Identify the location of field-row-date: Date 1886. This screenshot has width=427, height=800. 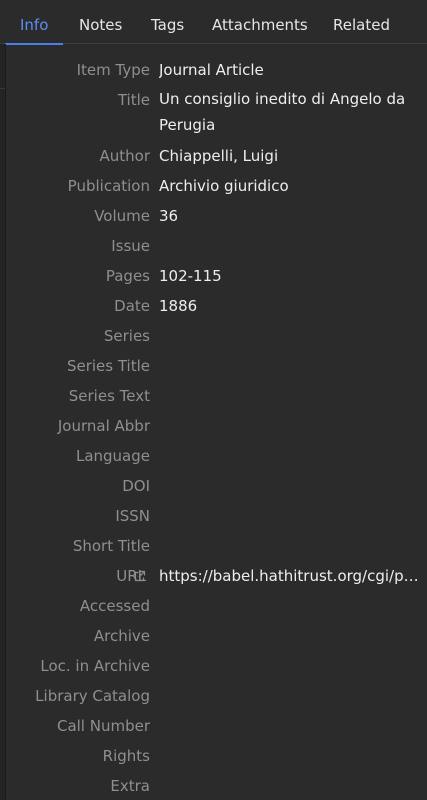
(216, 298).